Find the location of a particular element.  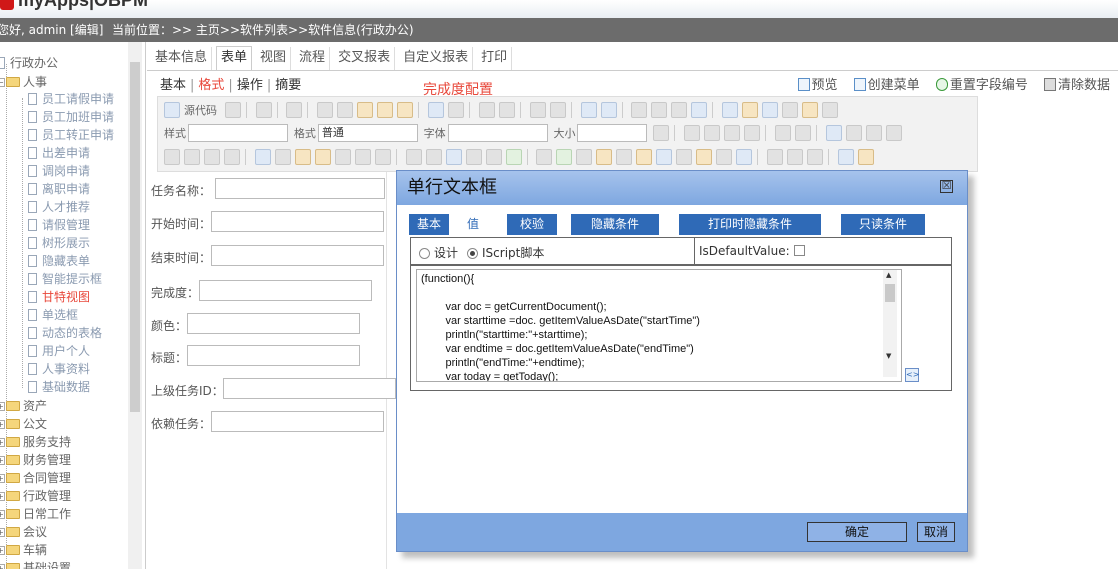

indent-icon is located at coordinates (659, 110).